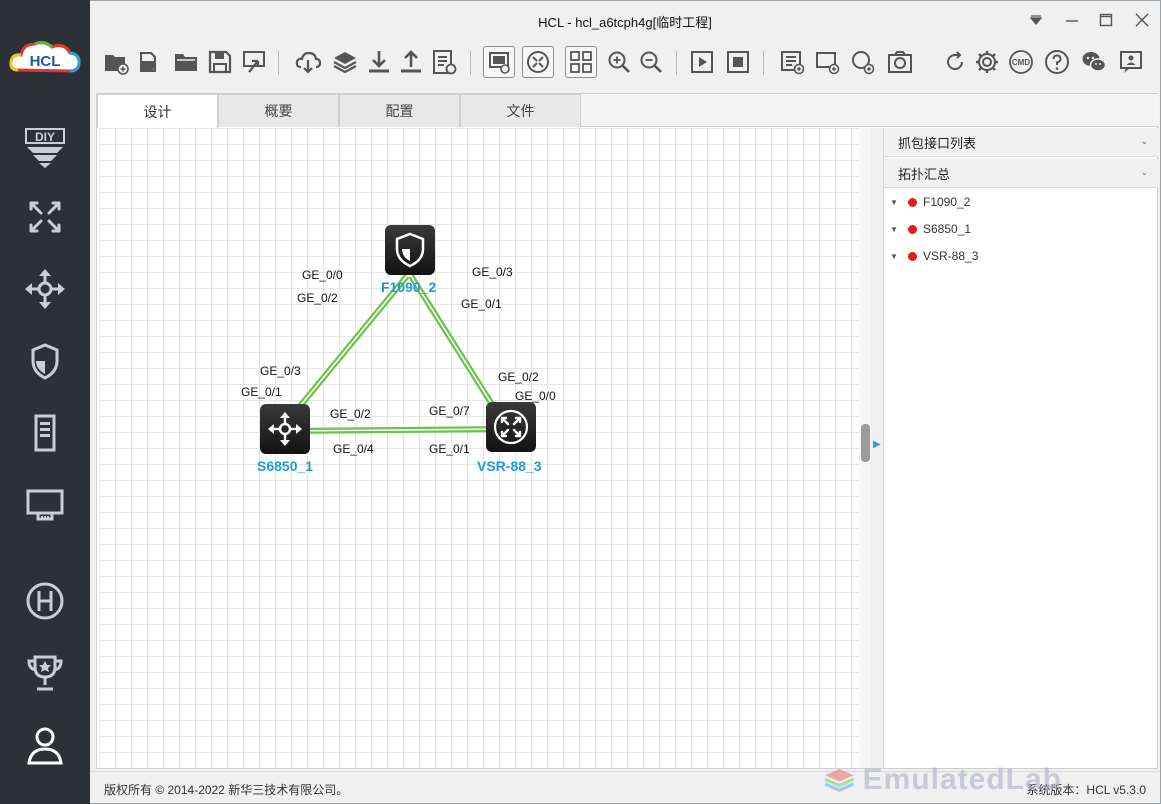 This screenshot has height=804, width=1161. I want to click on wechat-icon, so click(1094, 62).